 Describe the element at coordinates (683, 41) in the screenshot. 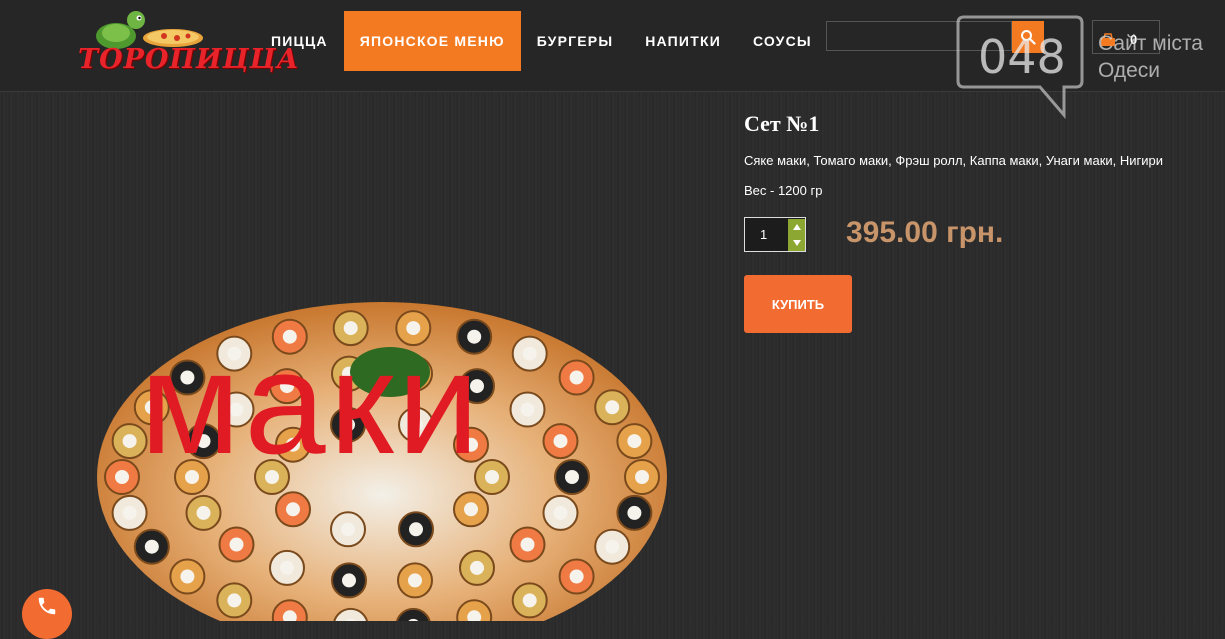

I see `nav-item-drinks: НАПИТКИ` at that location.